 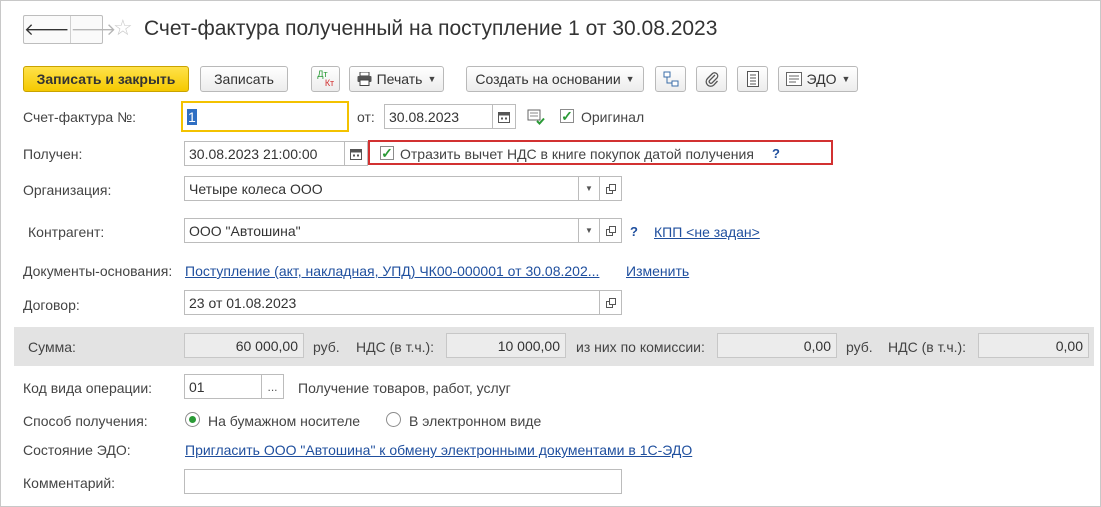 I want to click on back-button: 🡐, so click(x=47, y=29).